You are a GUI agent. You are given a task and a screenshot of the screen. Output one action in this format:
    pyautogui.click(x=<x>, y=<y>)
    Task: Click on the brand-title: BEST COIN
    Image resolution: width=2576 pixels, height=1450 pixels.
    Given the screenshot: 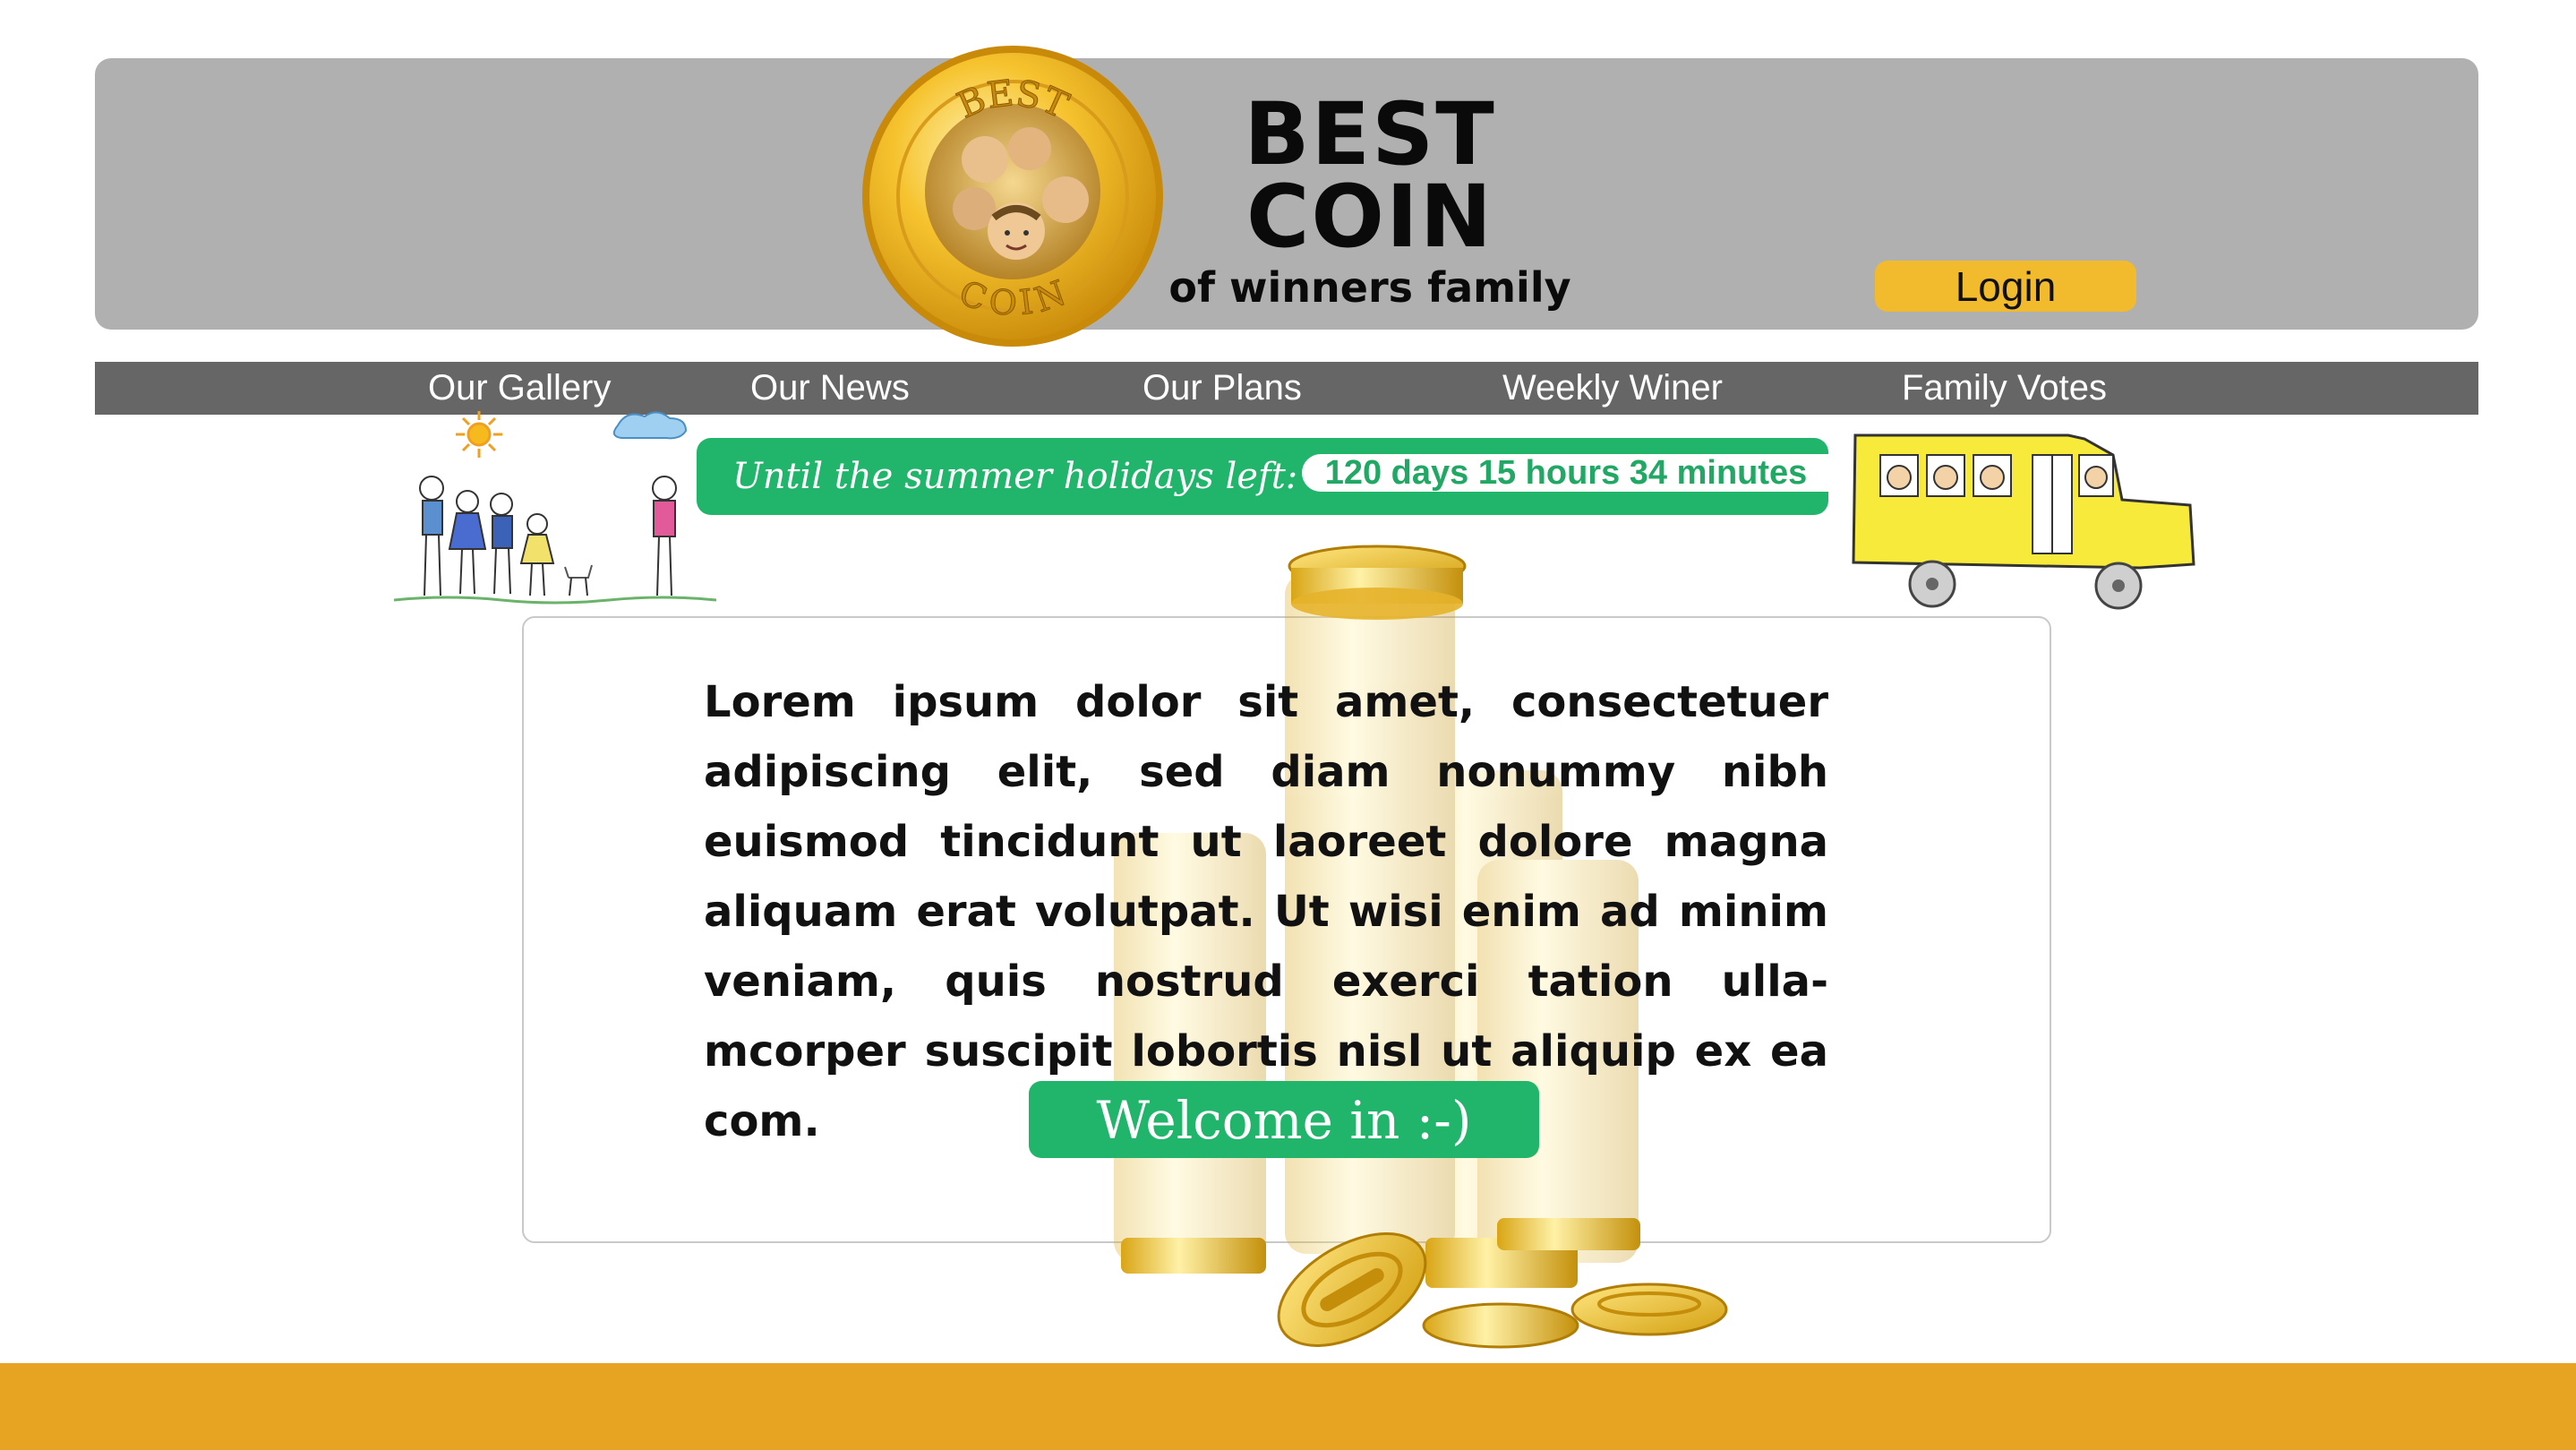 What is the action you would take?
    pyautogui.click(x=1370, y=175)
    